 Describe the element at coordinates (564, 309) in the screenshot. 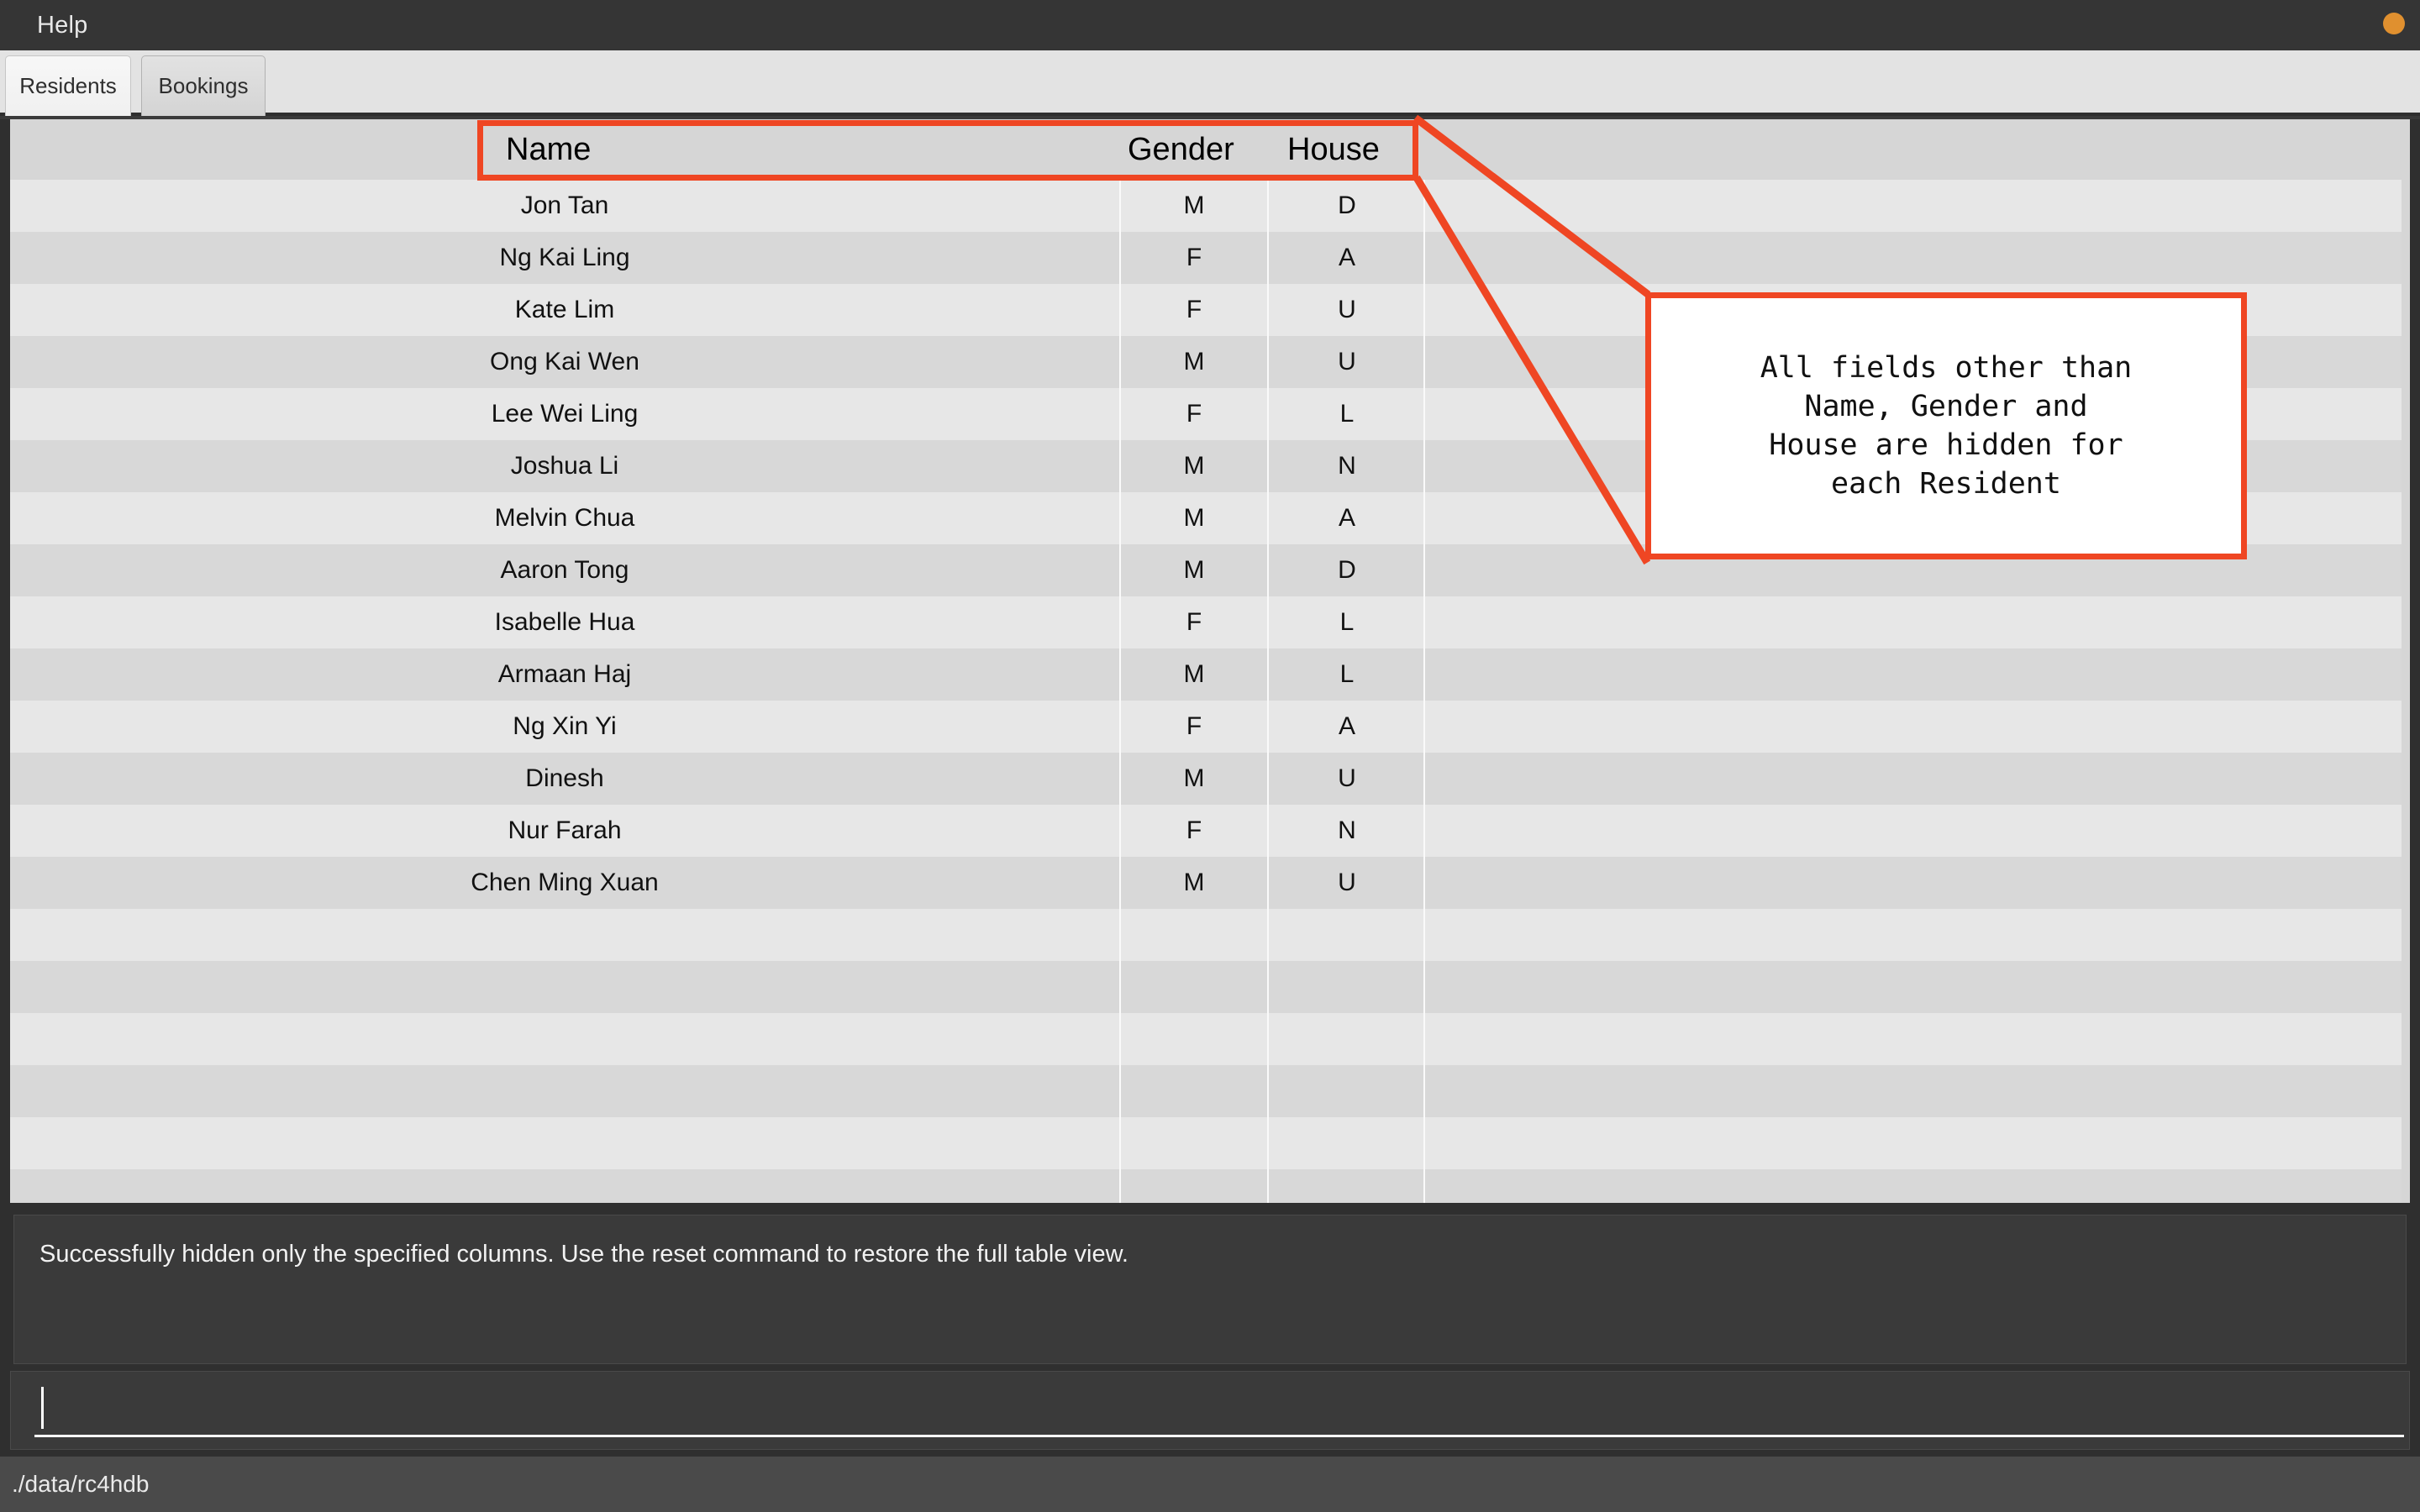

I see `cell-name: Kate Lim` at that location.